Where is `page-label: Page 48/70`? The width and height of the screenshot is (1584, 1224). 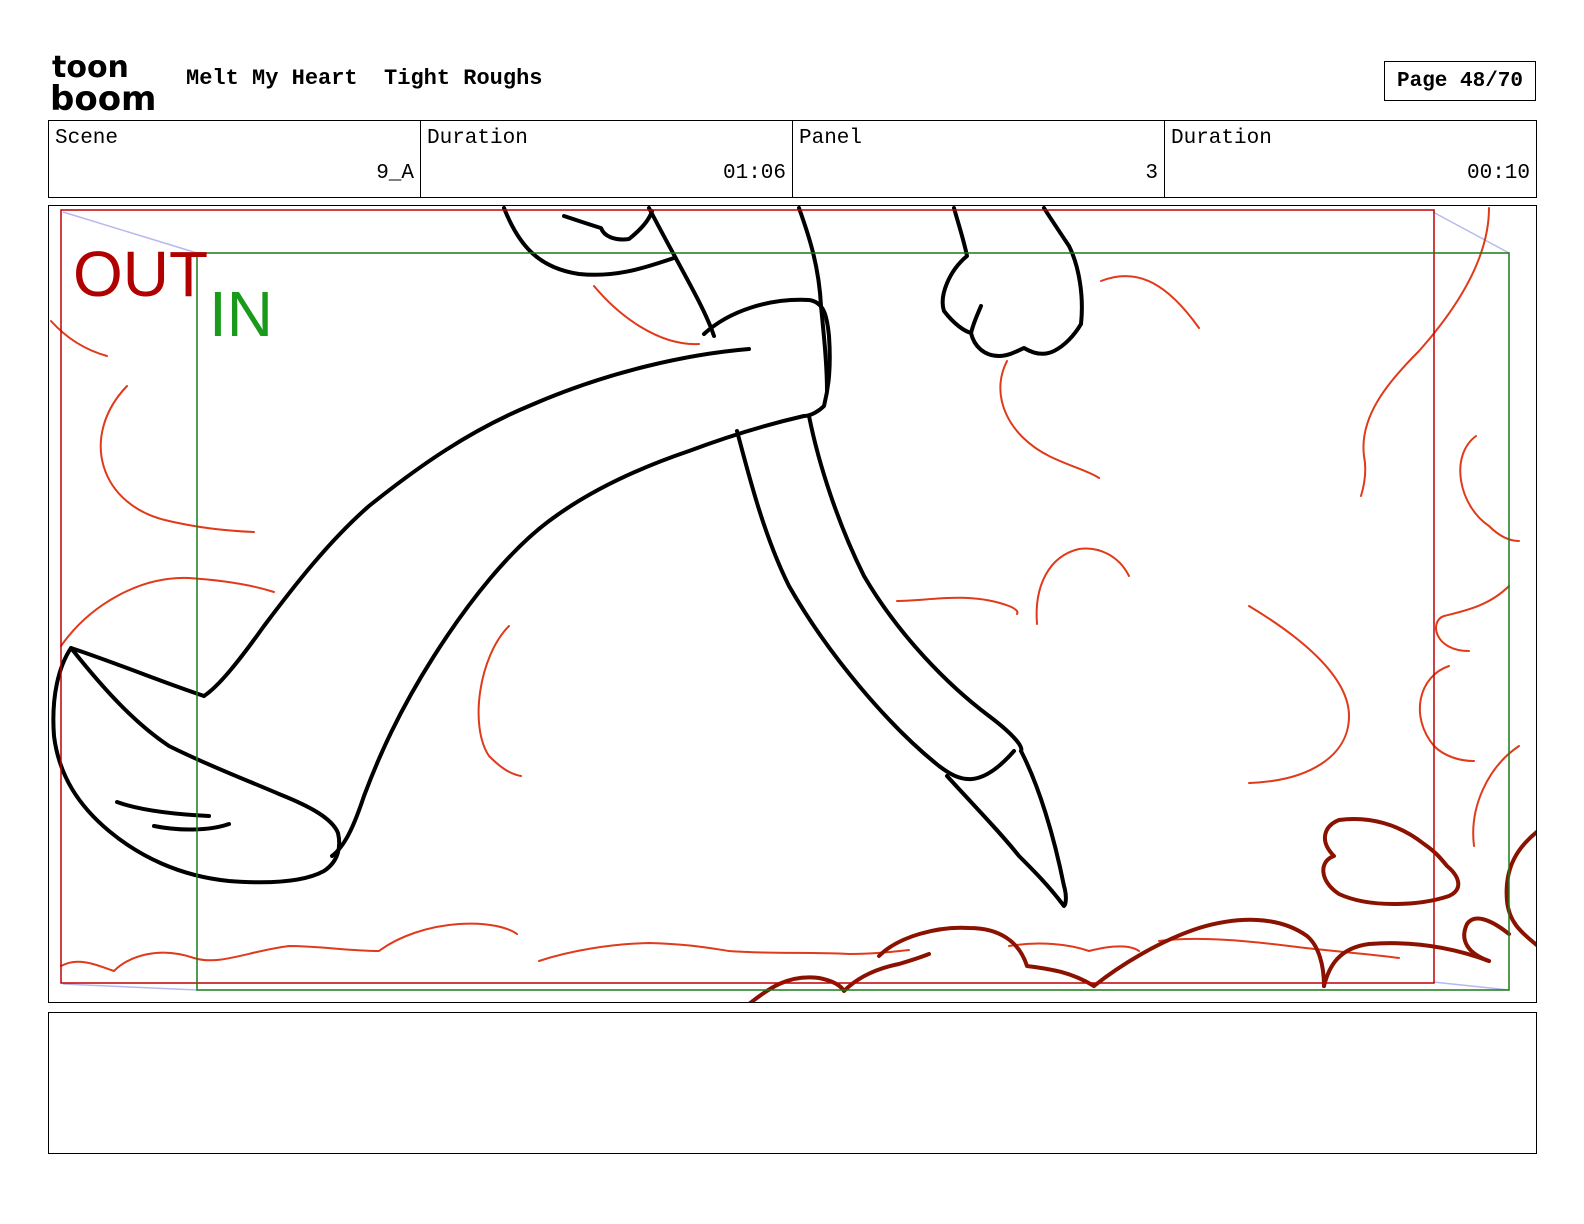
page-label: Page 48/70 is located at coordinates (1460, 81).